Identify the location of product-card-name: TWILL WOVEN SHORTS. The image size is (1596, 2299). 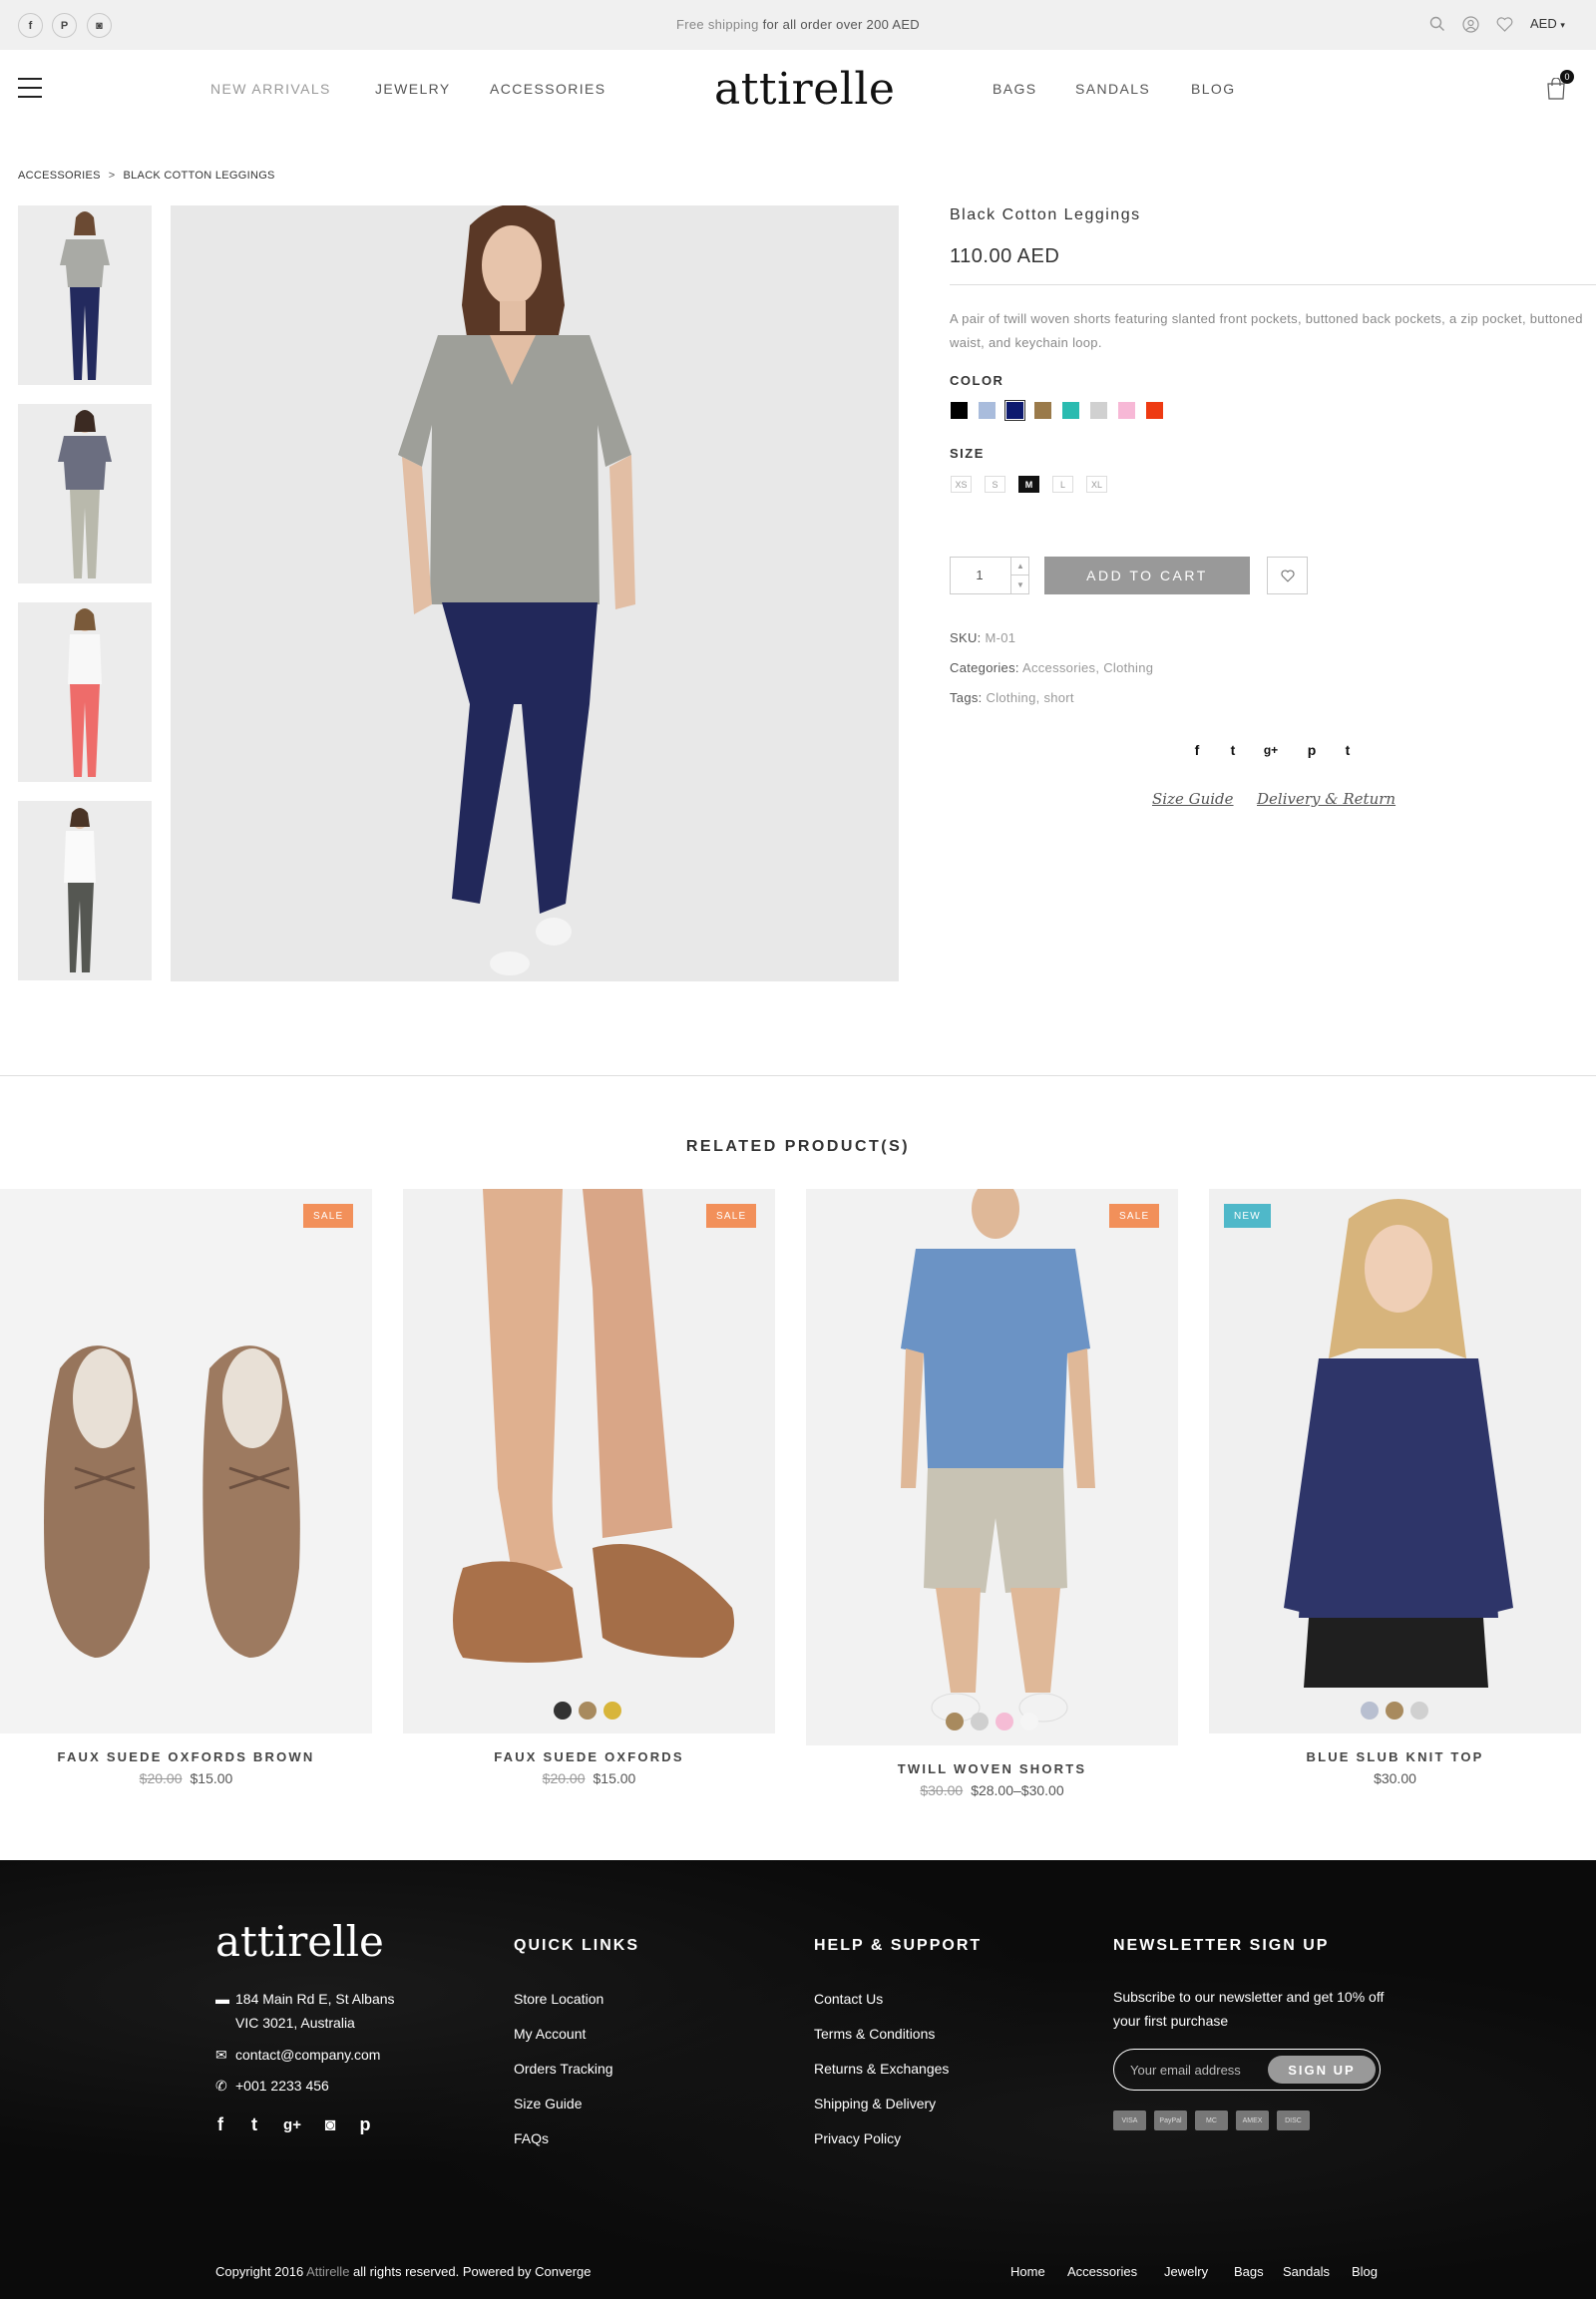
(992, 1768).